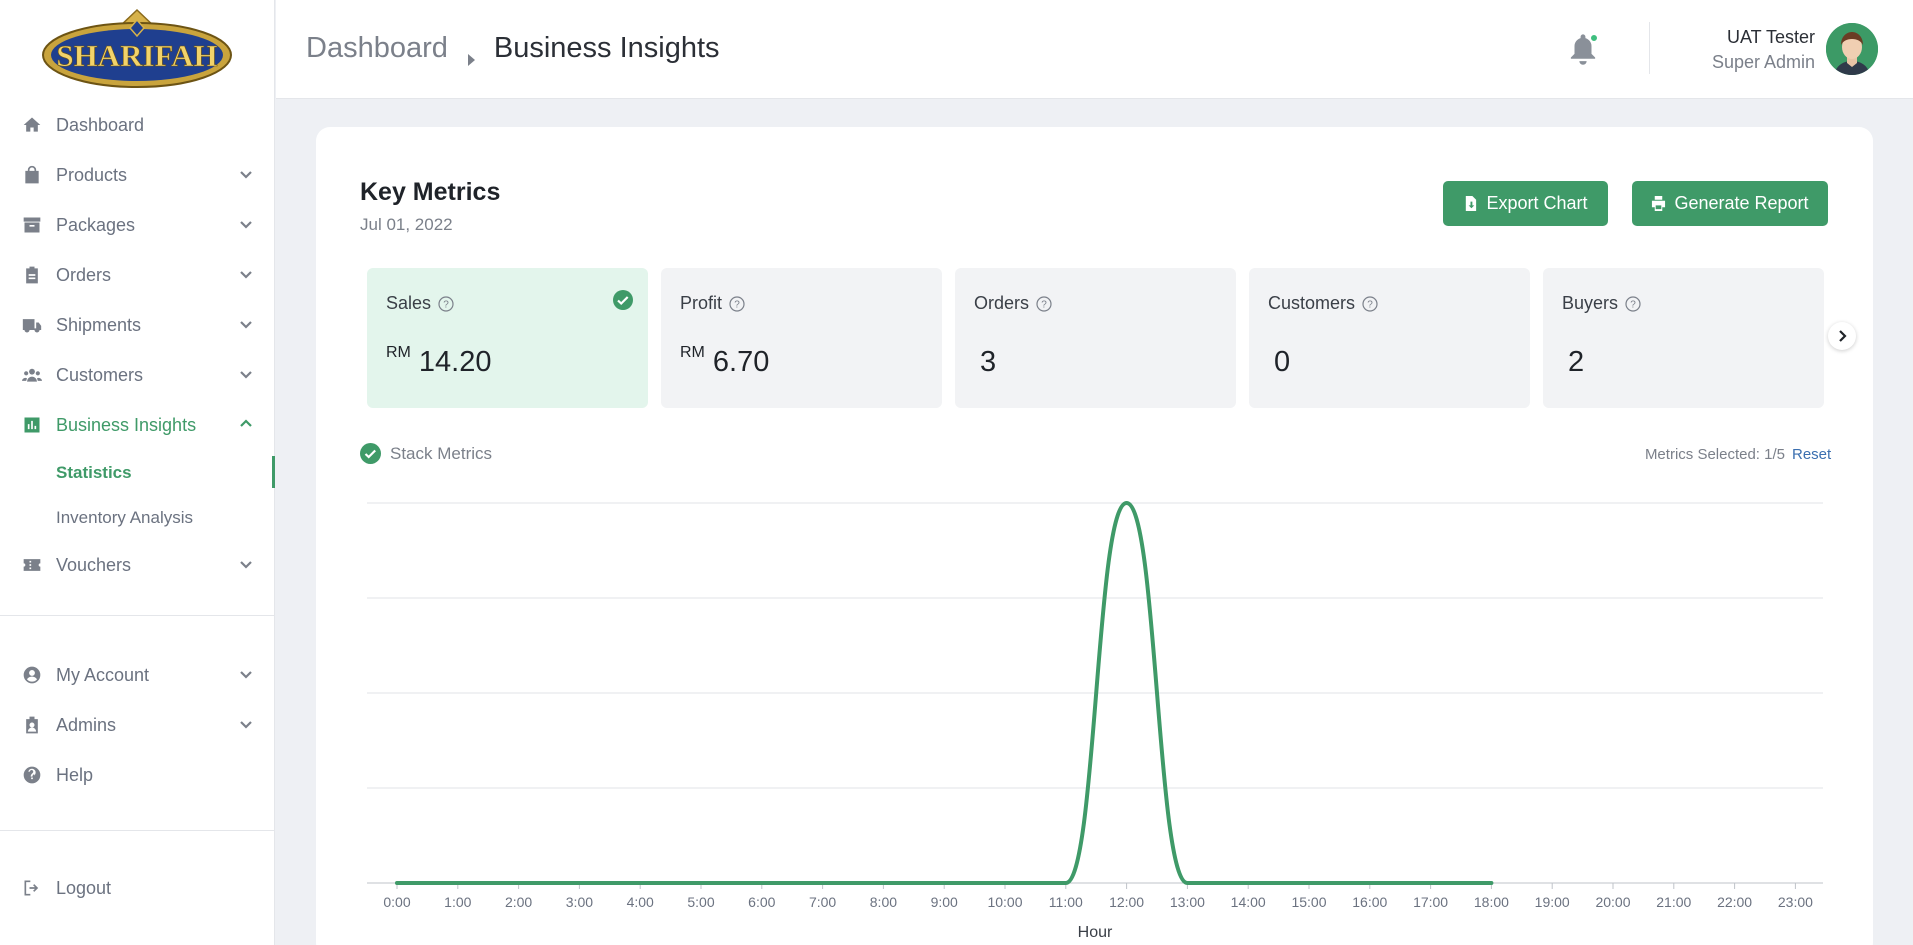  I want to click on x-tick-label: 14:00, so click(1248, 902).